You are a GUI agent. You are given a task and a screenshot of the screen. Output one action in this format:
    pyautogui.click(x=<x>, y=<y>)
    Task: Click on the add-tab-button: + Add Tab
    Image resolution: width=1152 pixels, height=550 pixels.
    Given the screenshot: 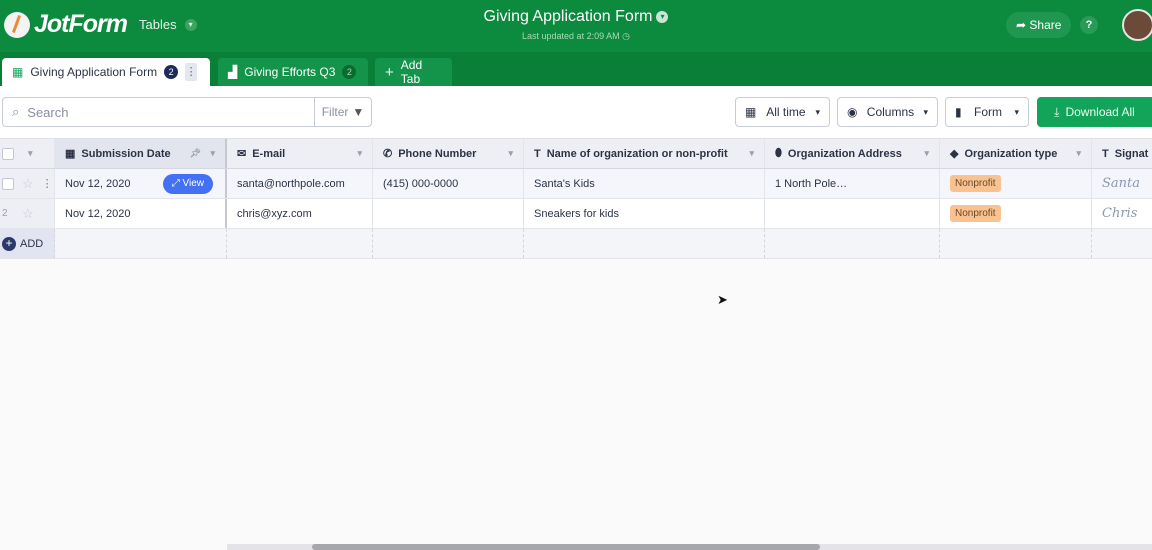 What is the action you would take?
    pyautogui.click(x=413, y=72)
    